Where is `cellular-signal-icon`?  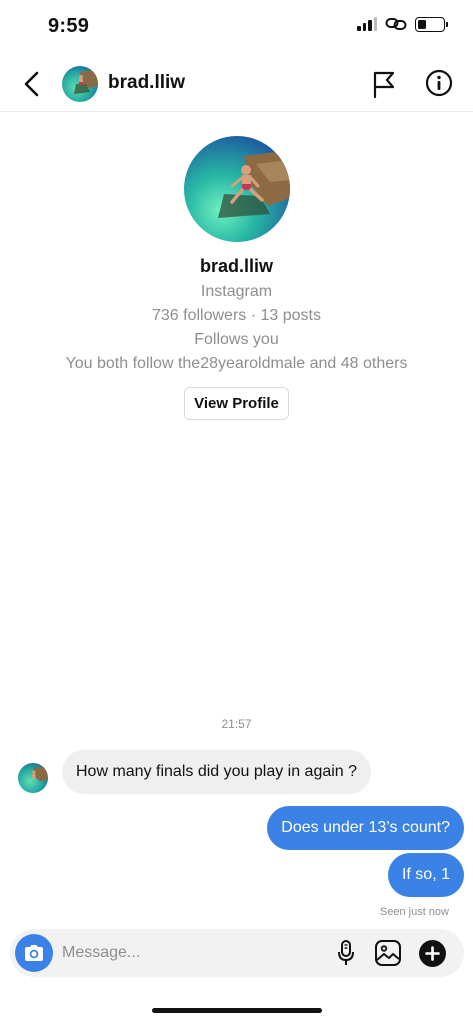 cellular-signal-icon is located at coordinates (367, 24).